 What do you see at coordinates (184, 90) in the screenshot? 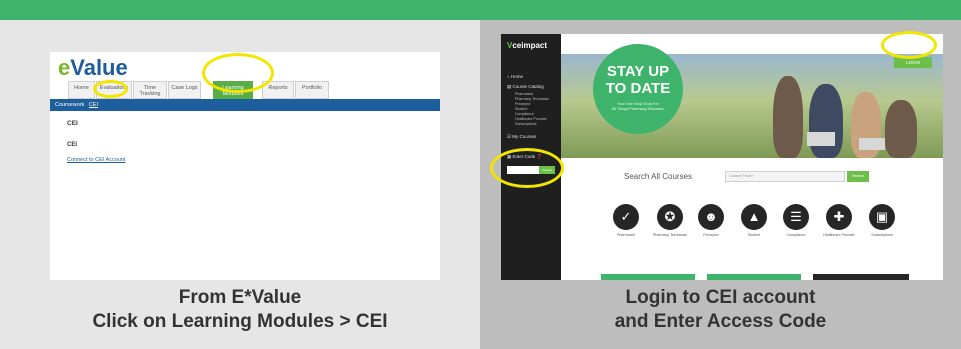
I see `tab-case-logs: Case Logs` at bounding box center [184, 90].